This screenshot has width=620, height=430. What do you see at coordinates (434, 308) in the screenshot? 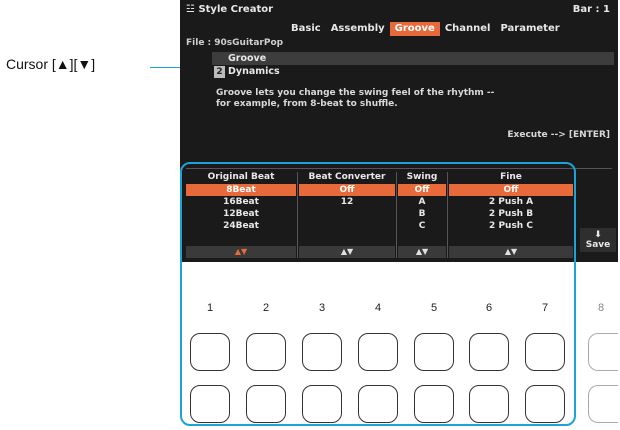
I see `button-number-5: 5` at bounding box center [434, 308].